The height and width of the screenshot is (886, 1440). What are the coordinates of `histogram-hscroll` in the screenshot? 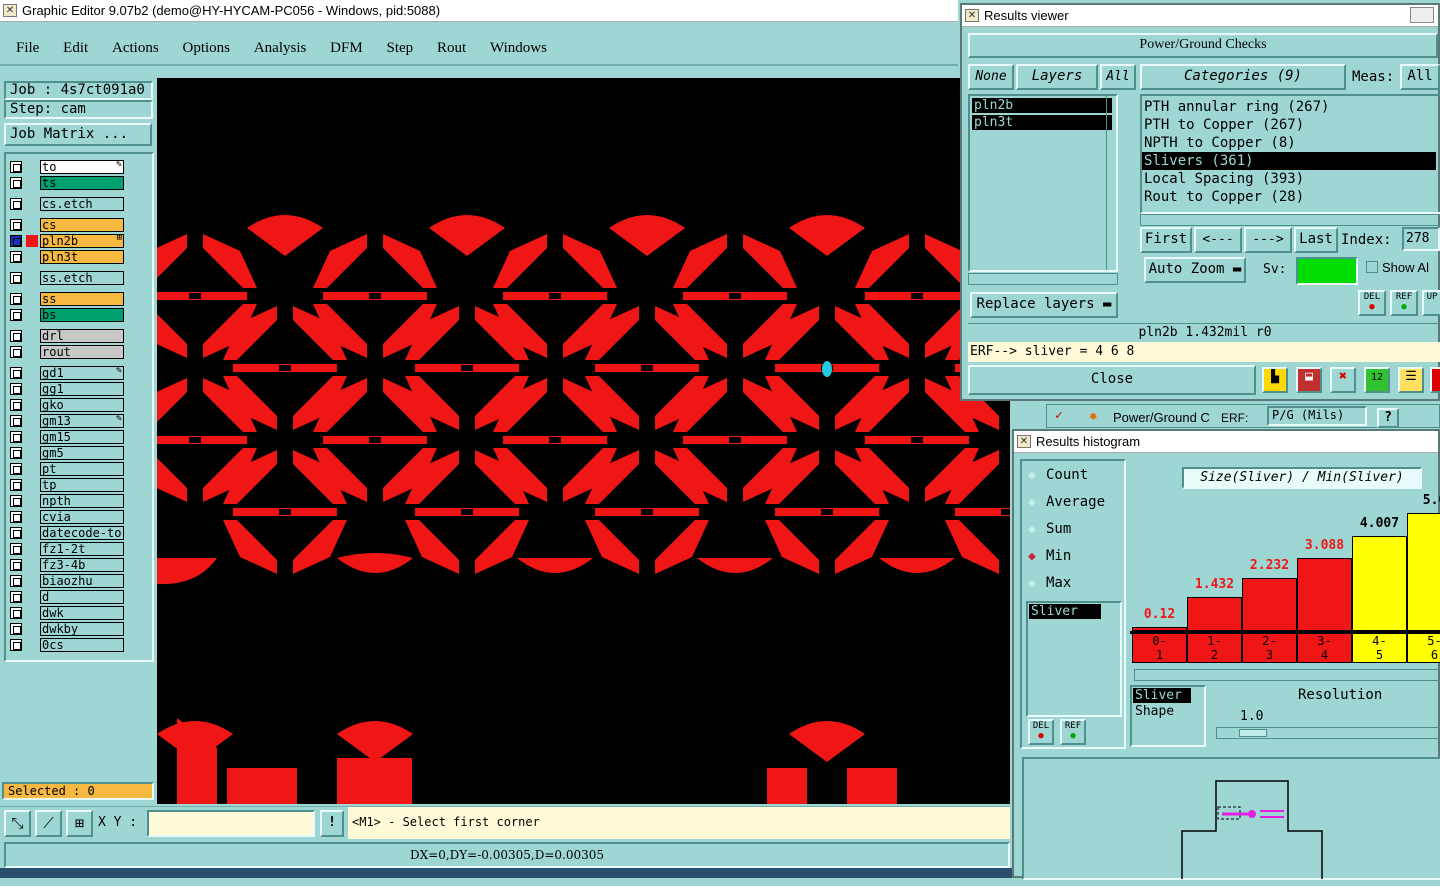 It's located at (1287, 675).